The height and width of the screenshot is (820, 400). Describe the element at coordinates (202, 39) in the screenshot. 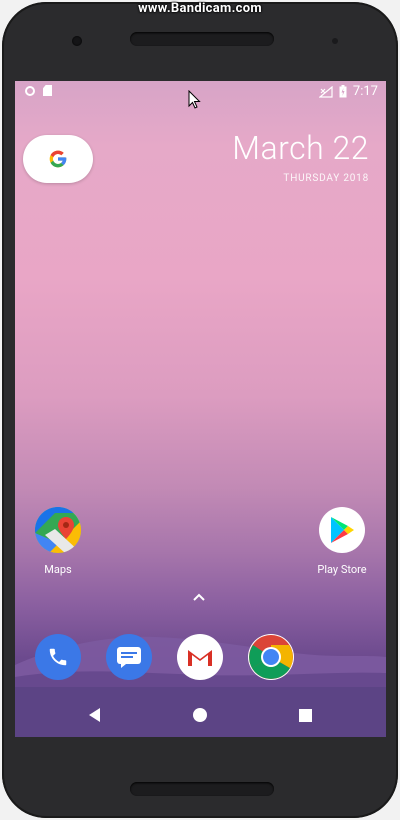

I see `top-speaker` at that location.